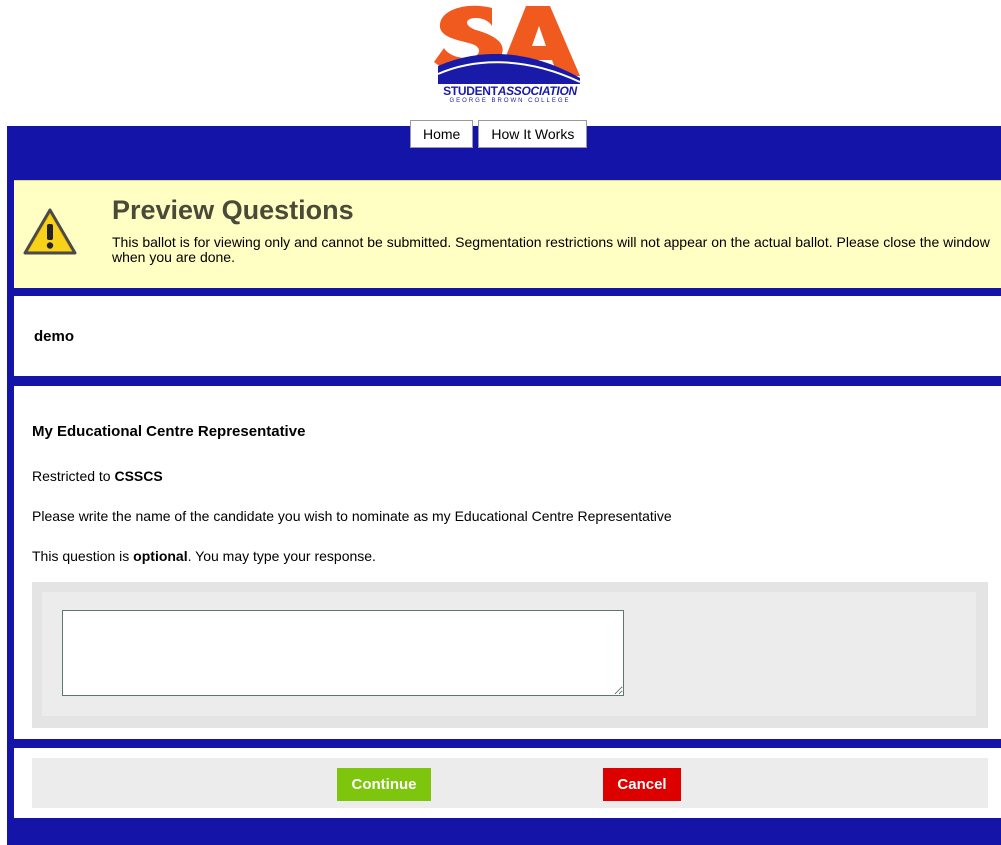  Describe the element at coordinates (83, 556) in the screenshot. I see `optional-prefix: This question is` at that location.